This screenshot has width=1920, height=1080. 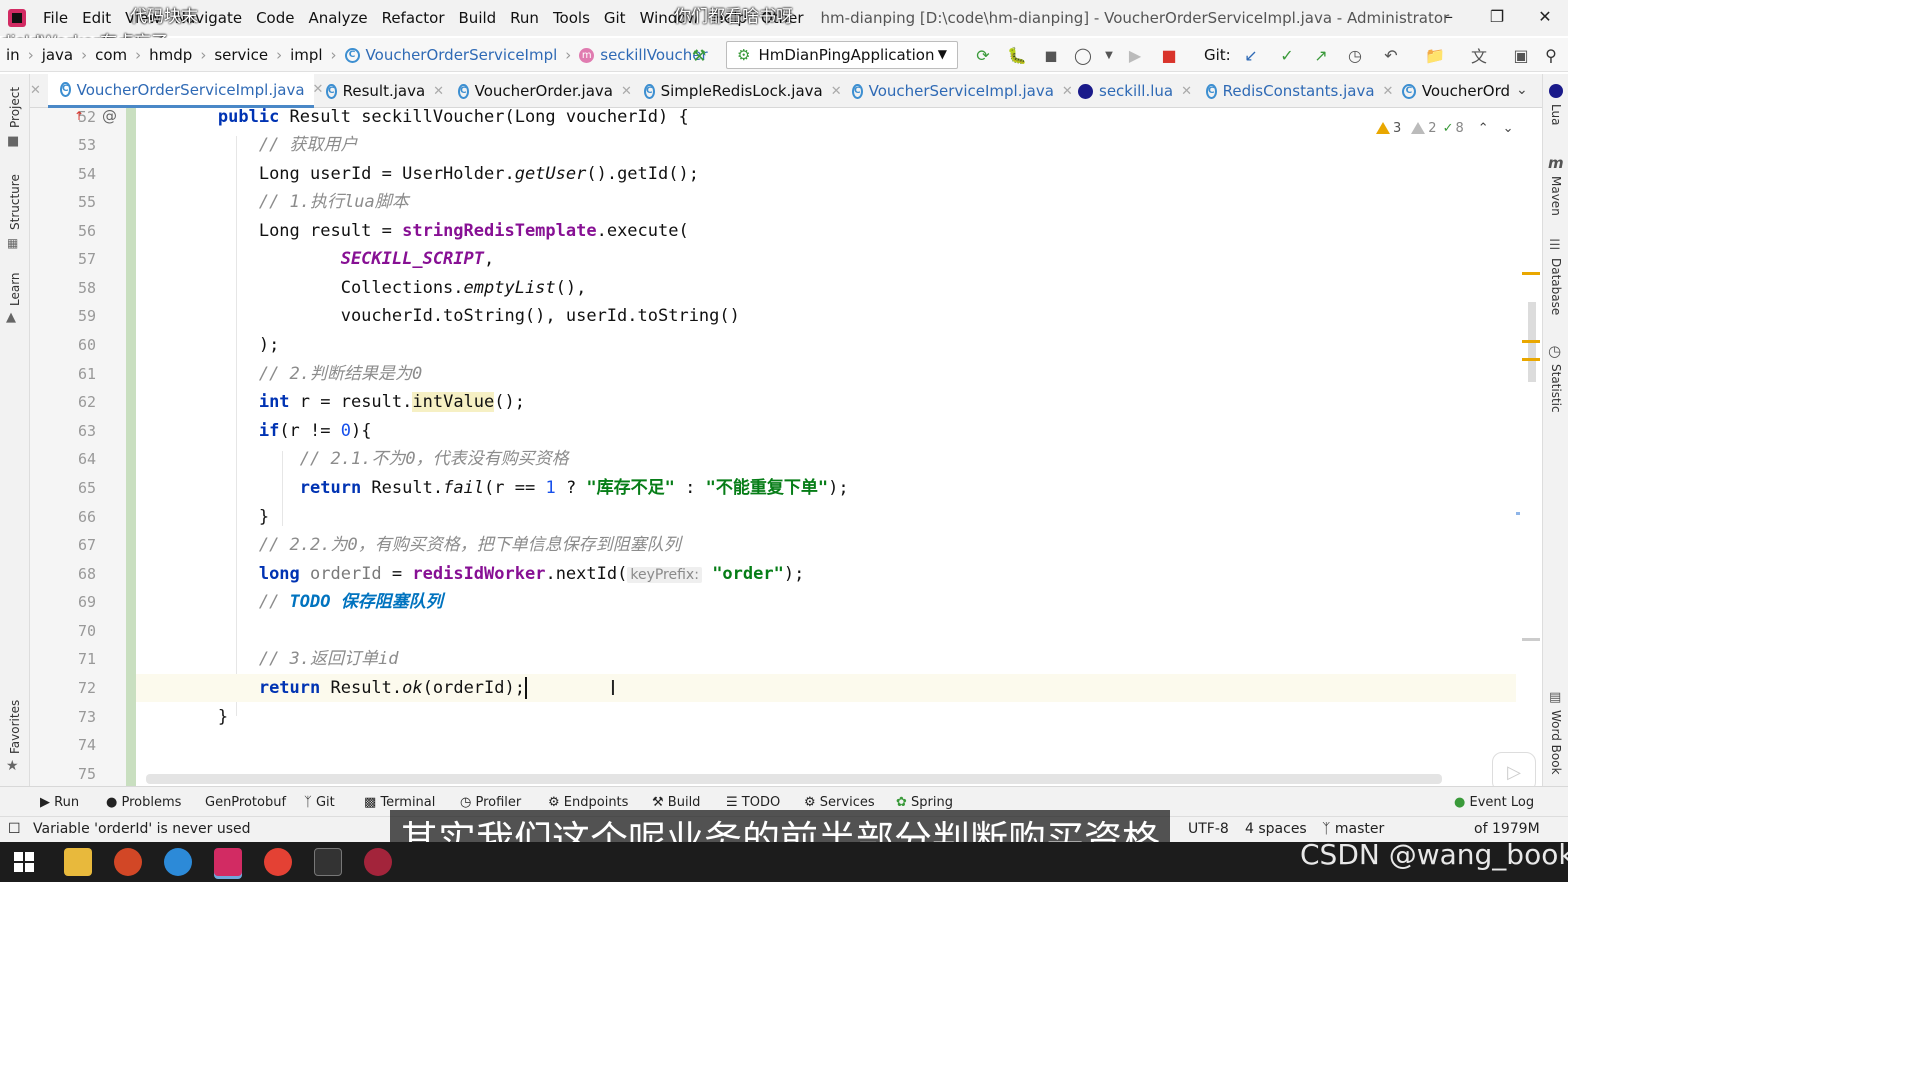 What do you see at coordinates (490, 802) in the screenshot?
I see `toolwindow-profiler: ◷ Profiler` at bounding box center [490, 802].